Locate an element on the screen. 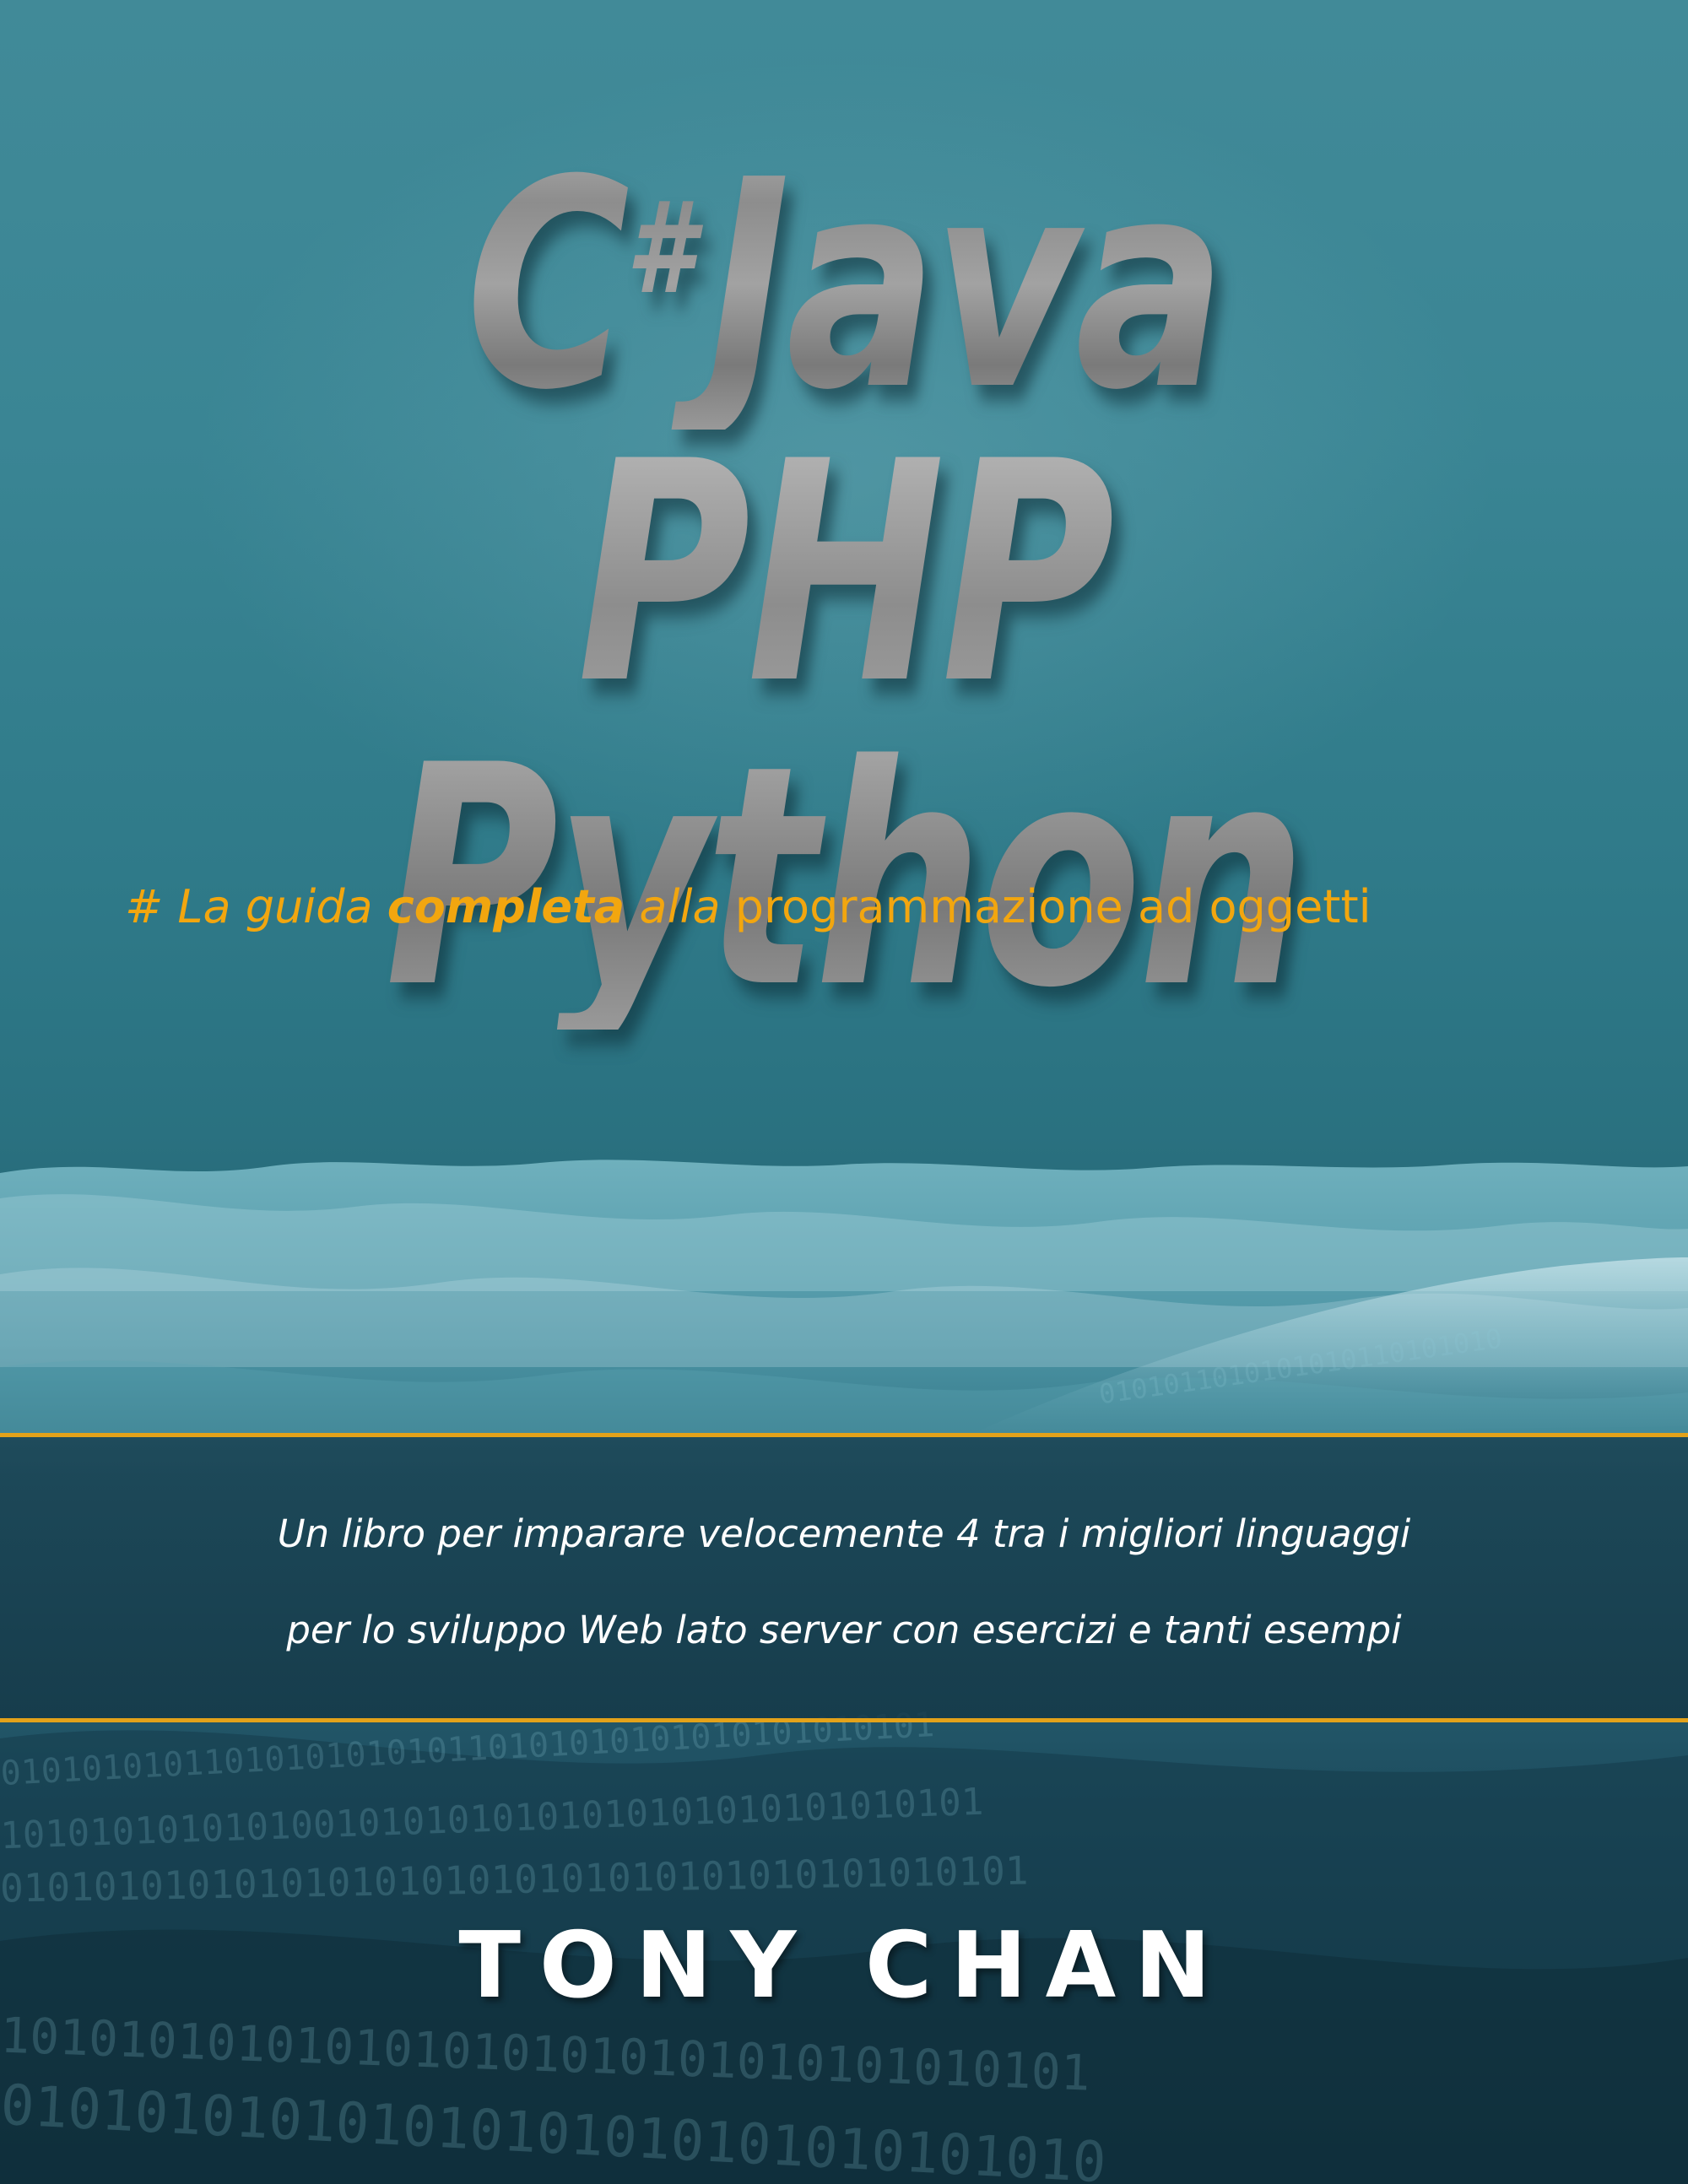  tagline-part-3: alla is located at coordinates (680, 906).